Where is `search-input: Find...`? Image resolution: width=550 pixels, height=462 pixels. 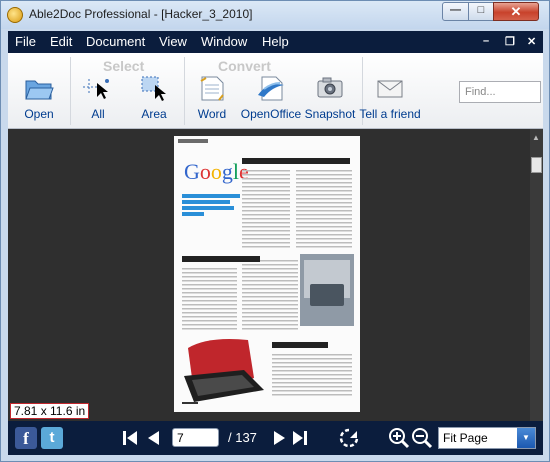
search-input: Find... is located at coordinates (500, 92).